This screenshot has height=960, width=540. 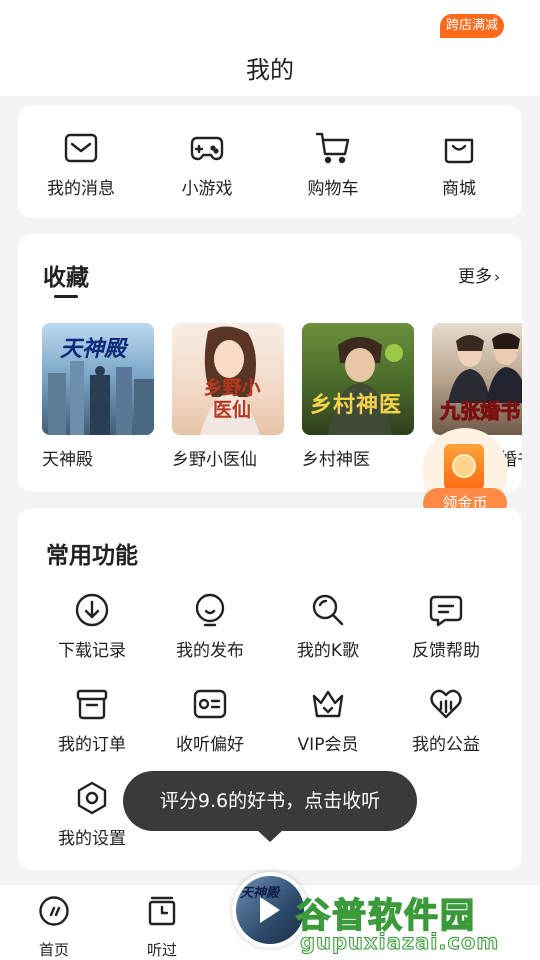 What do you see at coordinates (81, 189) in the screenshot?
I see `shortcut-label: 我的消息` at bounding box center [81, 189].